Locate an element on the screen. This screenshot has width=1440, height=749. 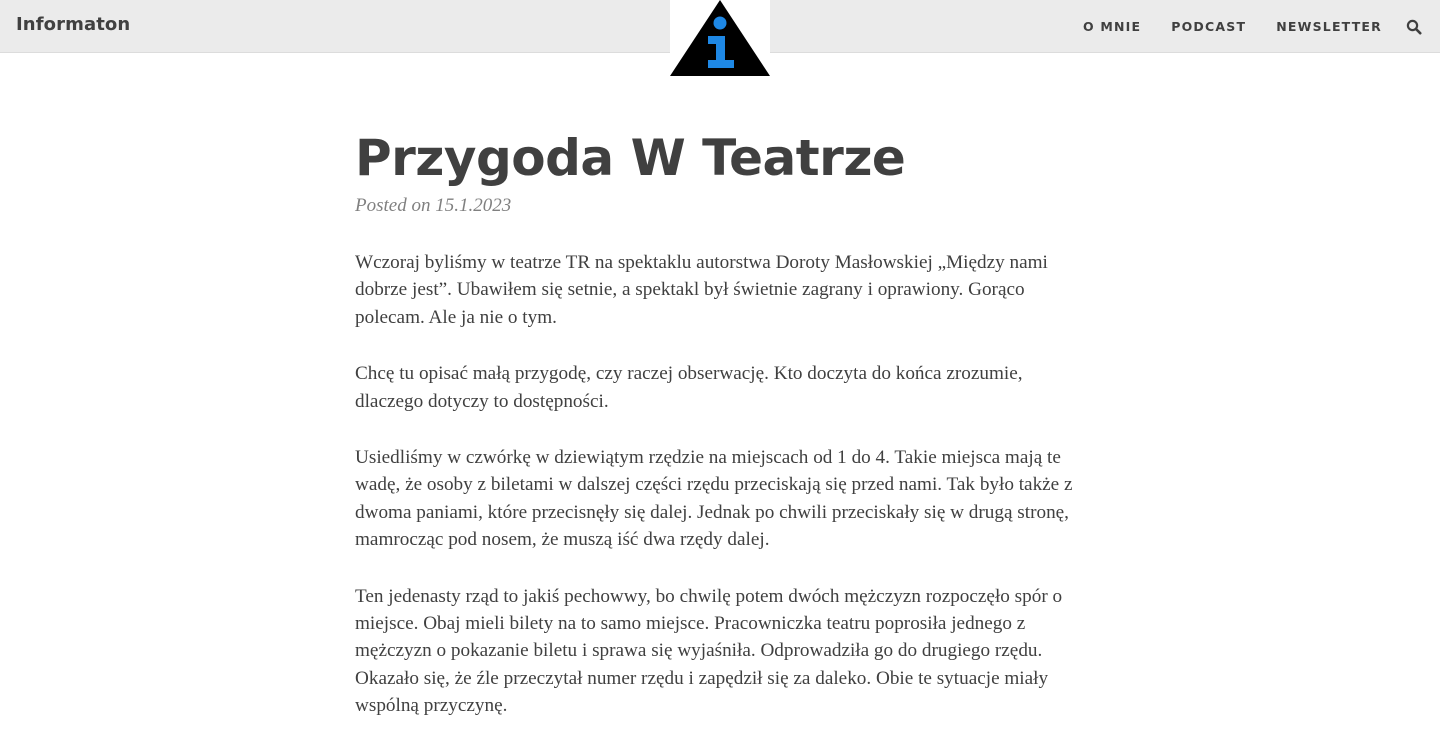
info-triangle-icon is located at coordinates (720, 38).